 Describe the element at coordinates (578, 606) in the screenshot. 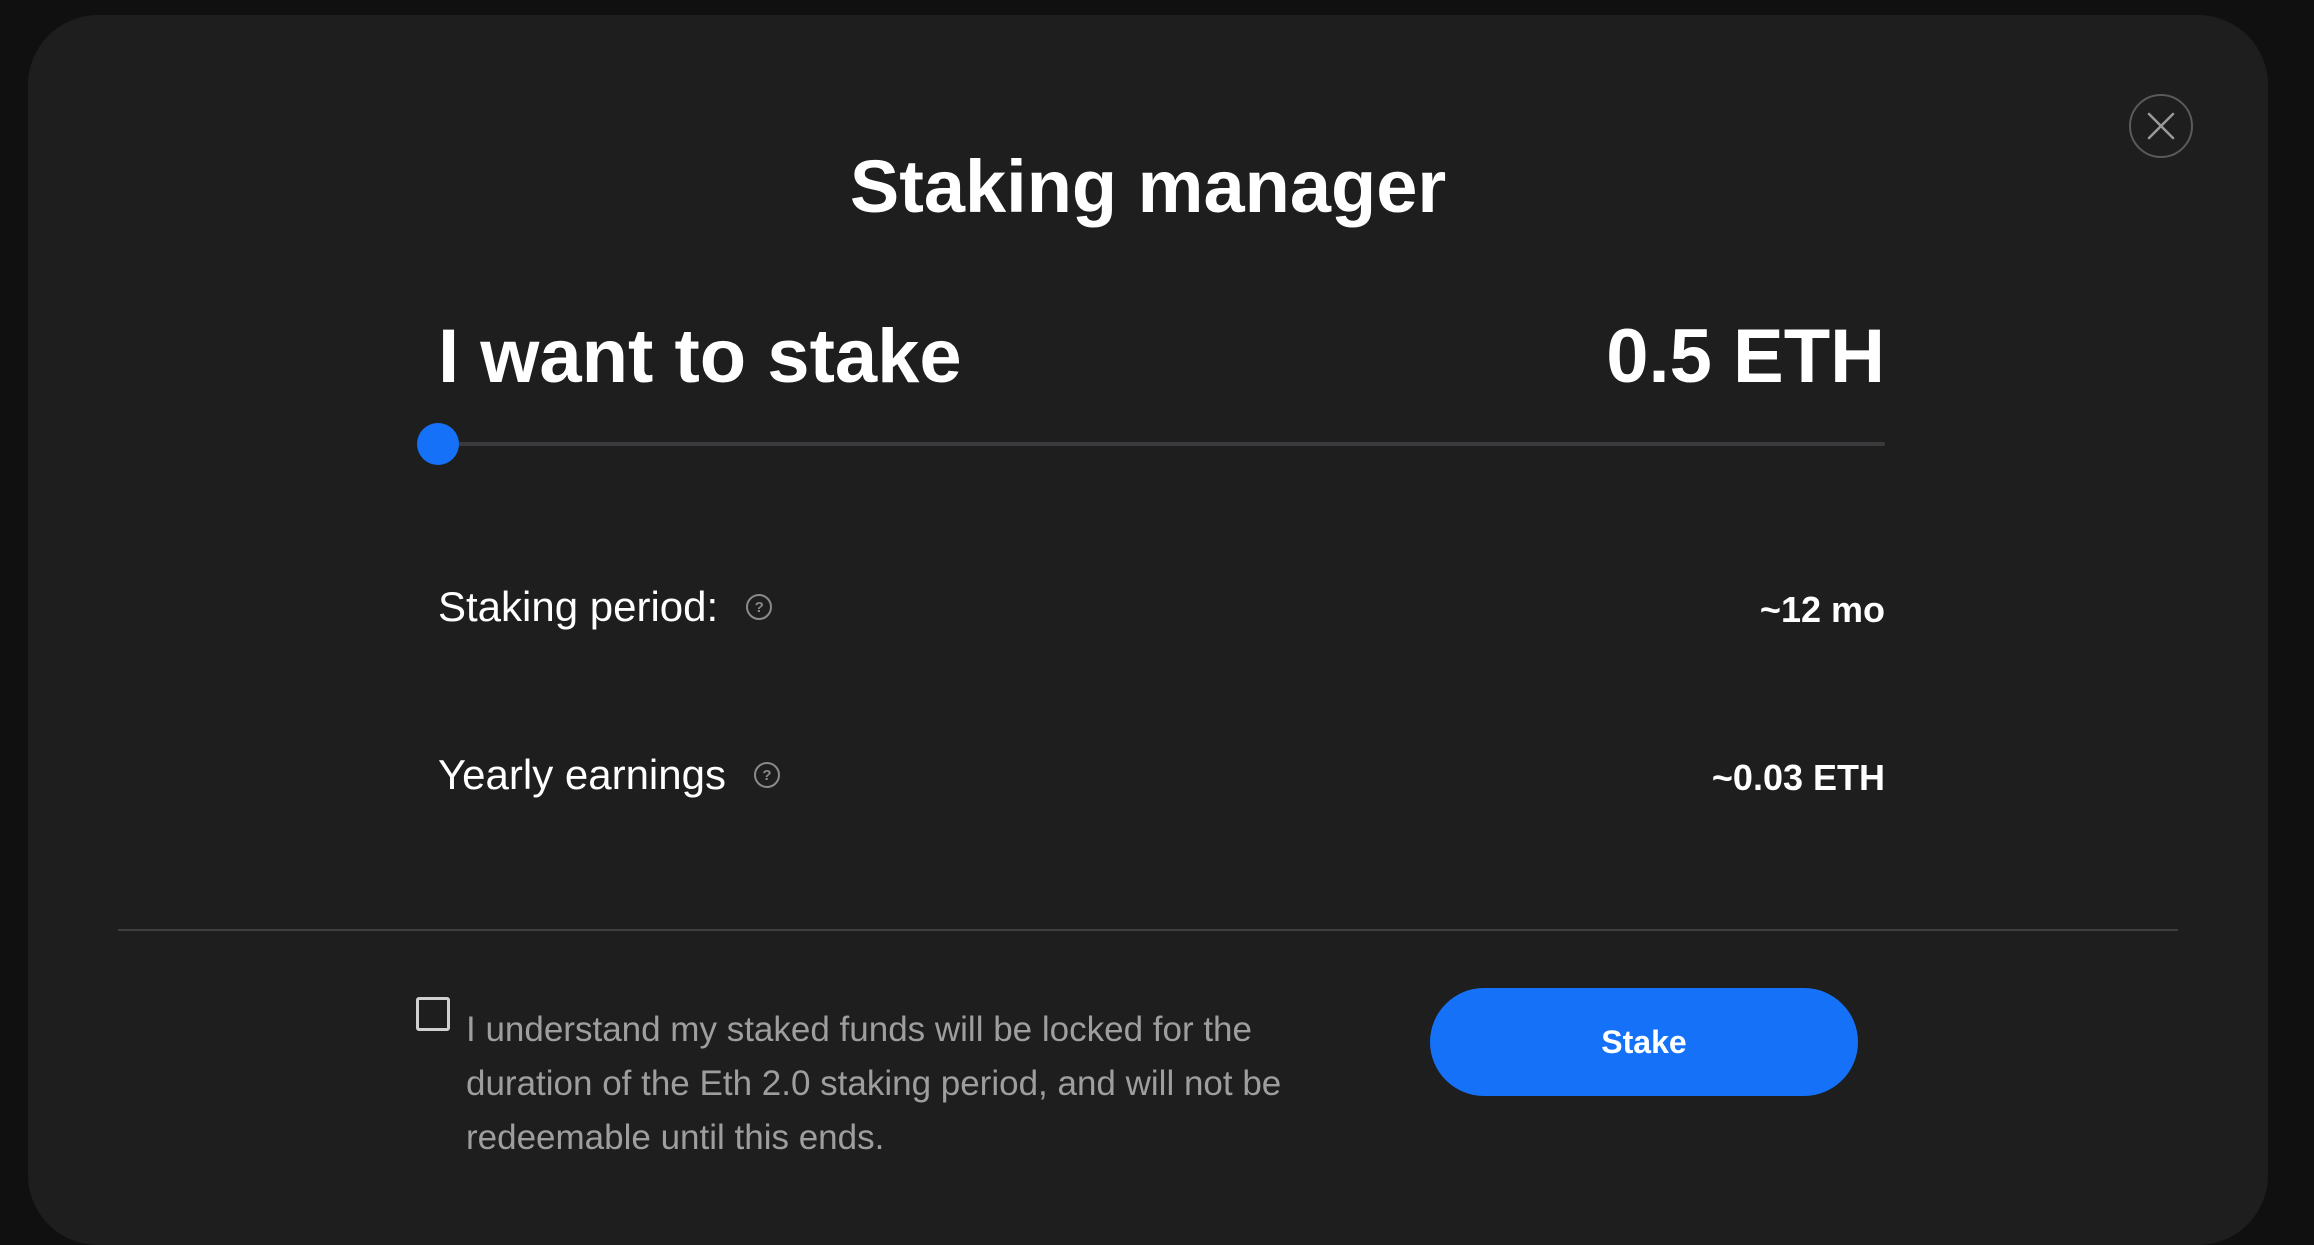

I see `staking-period-label: Staking period:` at that location.